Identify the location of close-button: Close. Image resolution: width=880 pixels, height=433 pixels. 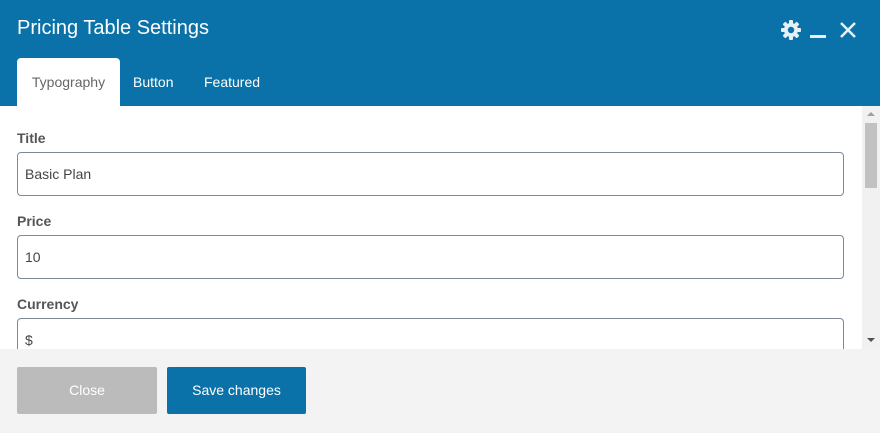
(87, 390).